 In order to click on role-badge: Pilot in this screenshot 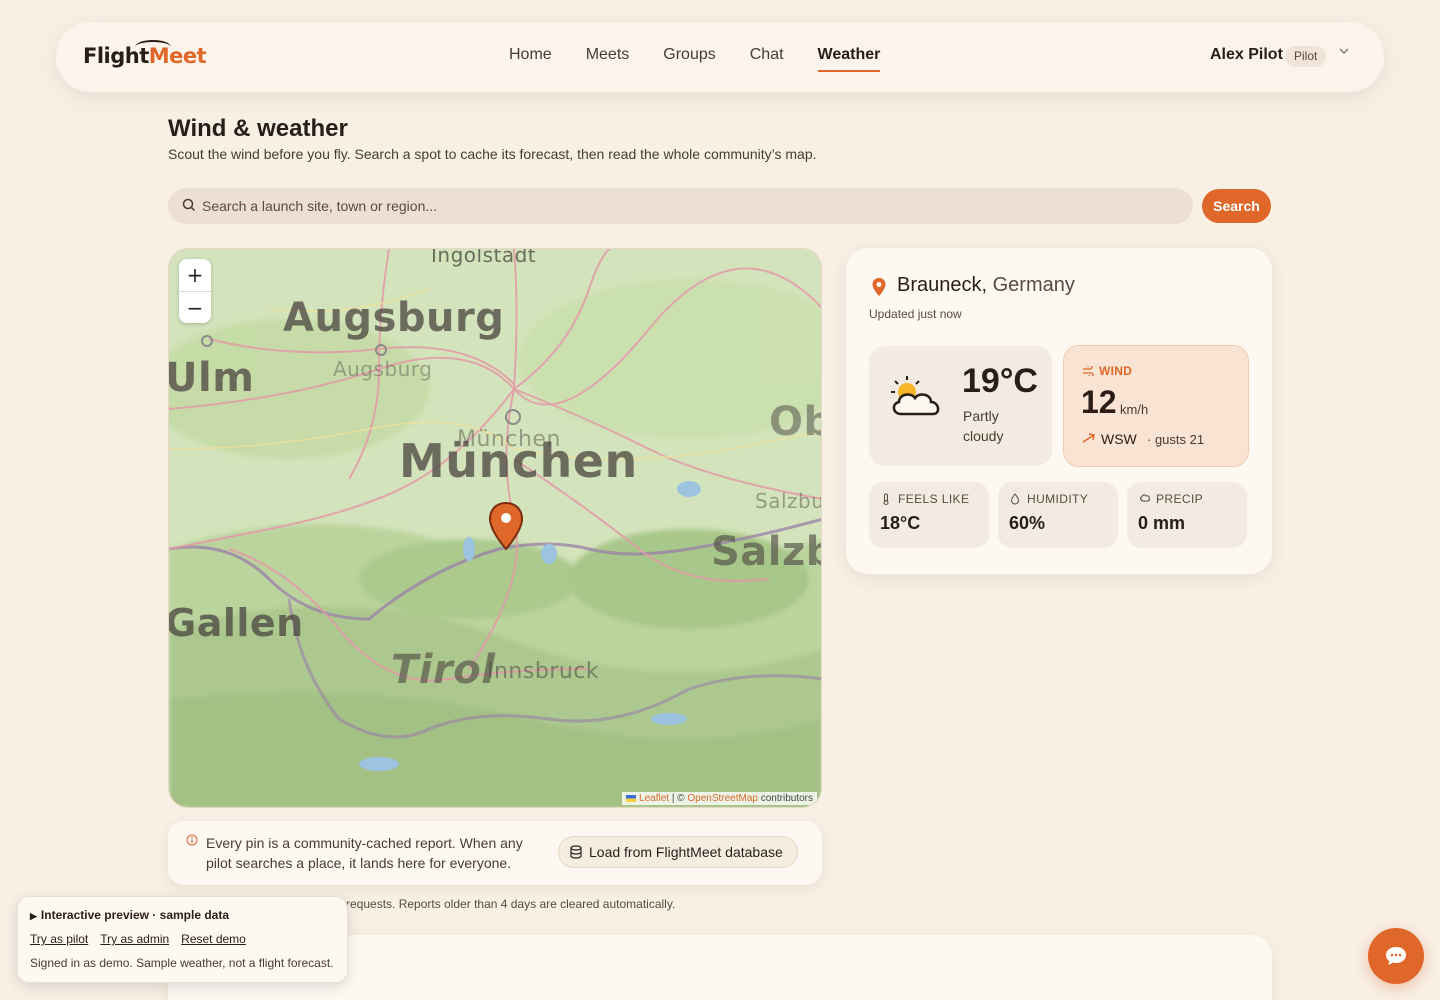, I will do `click(1306, 56)`.